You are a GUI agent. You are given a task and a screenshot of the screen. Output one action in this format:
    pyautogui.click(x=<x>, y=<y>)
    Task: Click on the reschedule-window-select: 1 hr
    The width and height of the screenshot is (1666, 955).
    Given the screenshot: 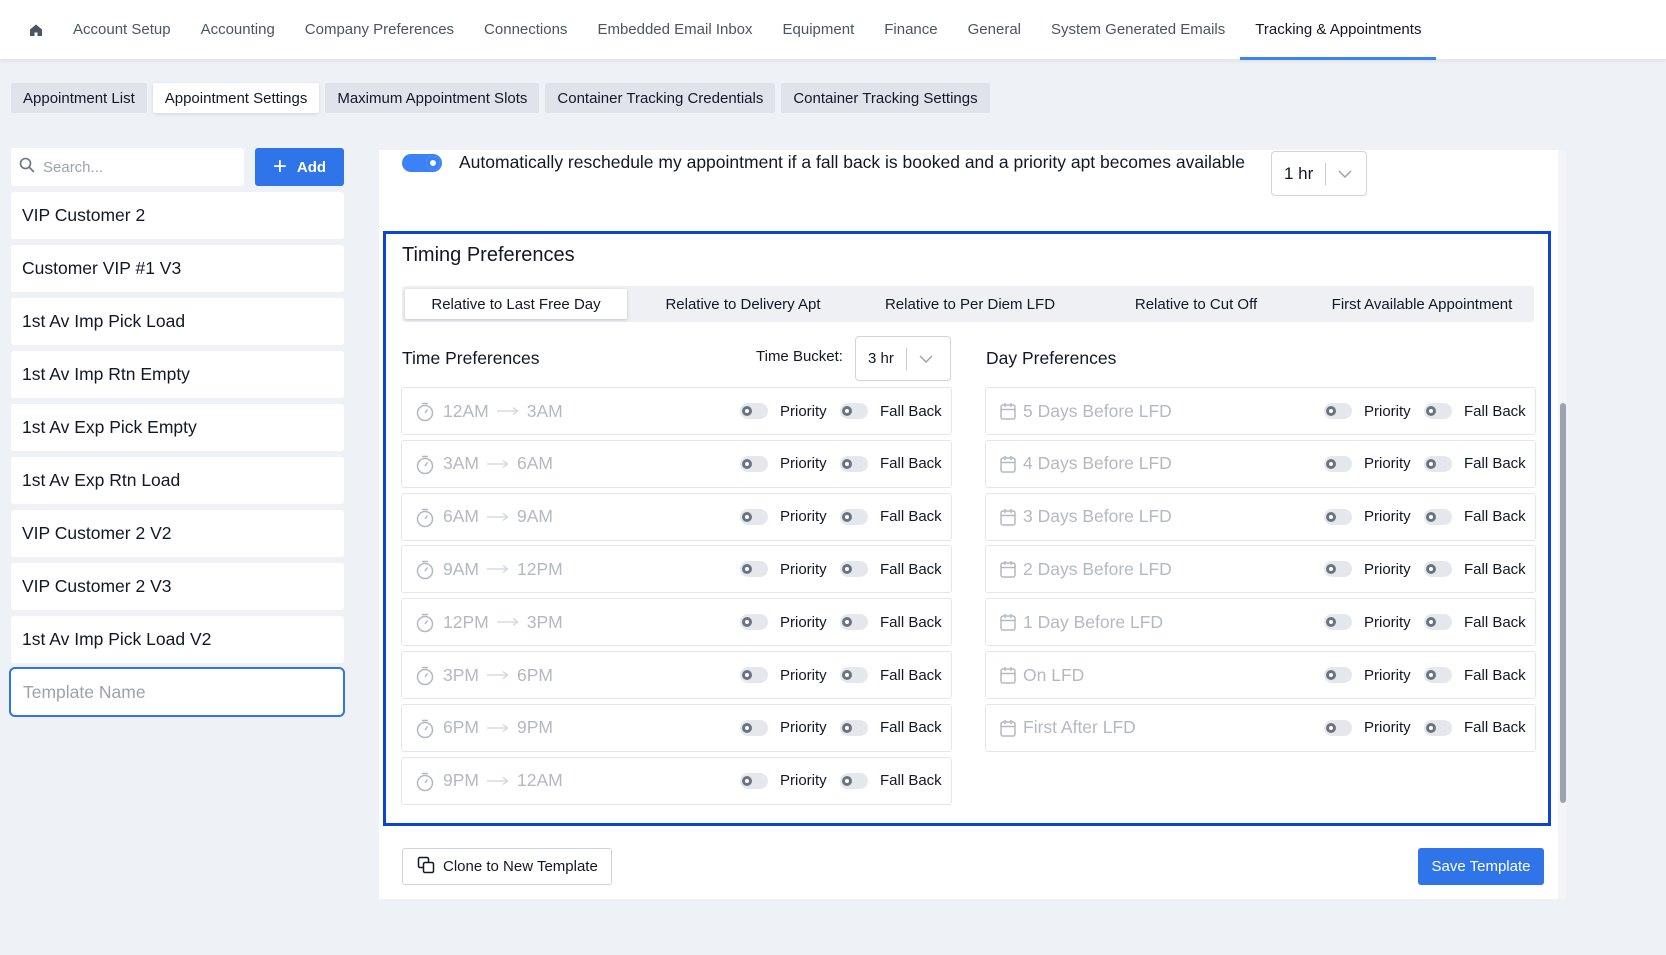 What is the action you would take?
    pyautogui.click(x=1319, y=173)
    